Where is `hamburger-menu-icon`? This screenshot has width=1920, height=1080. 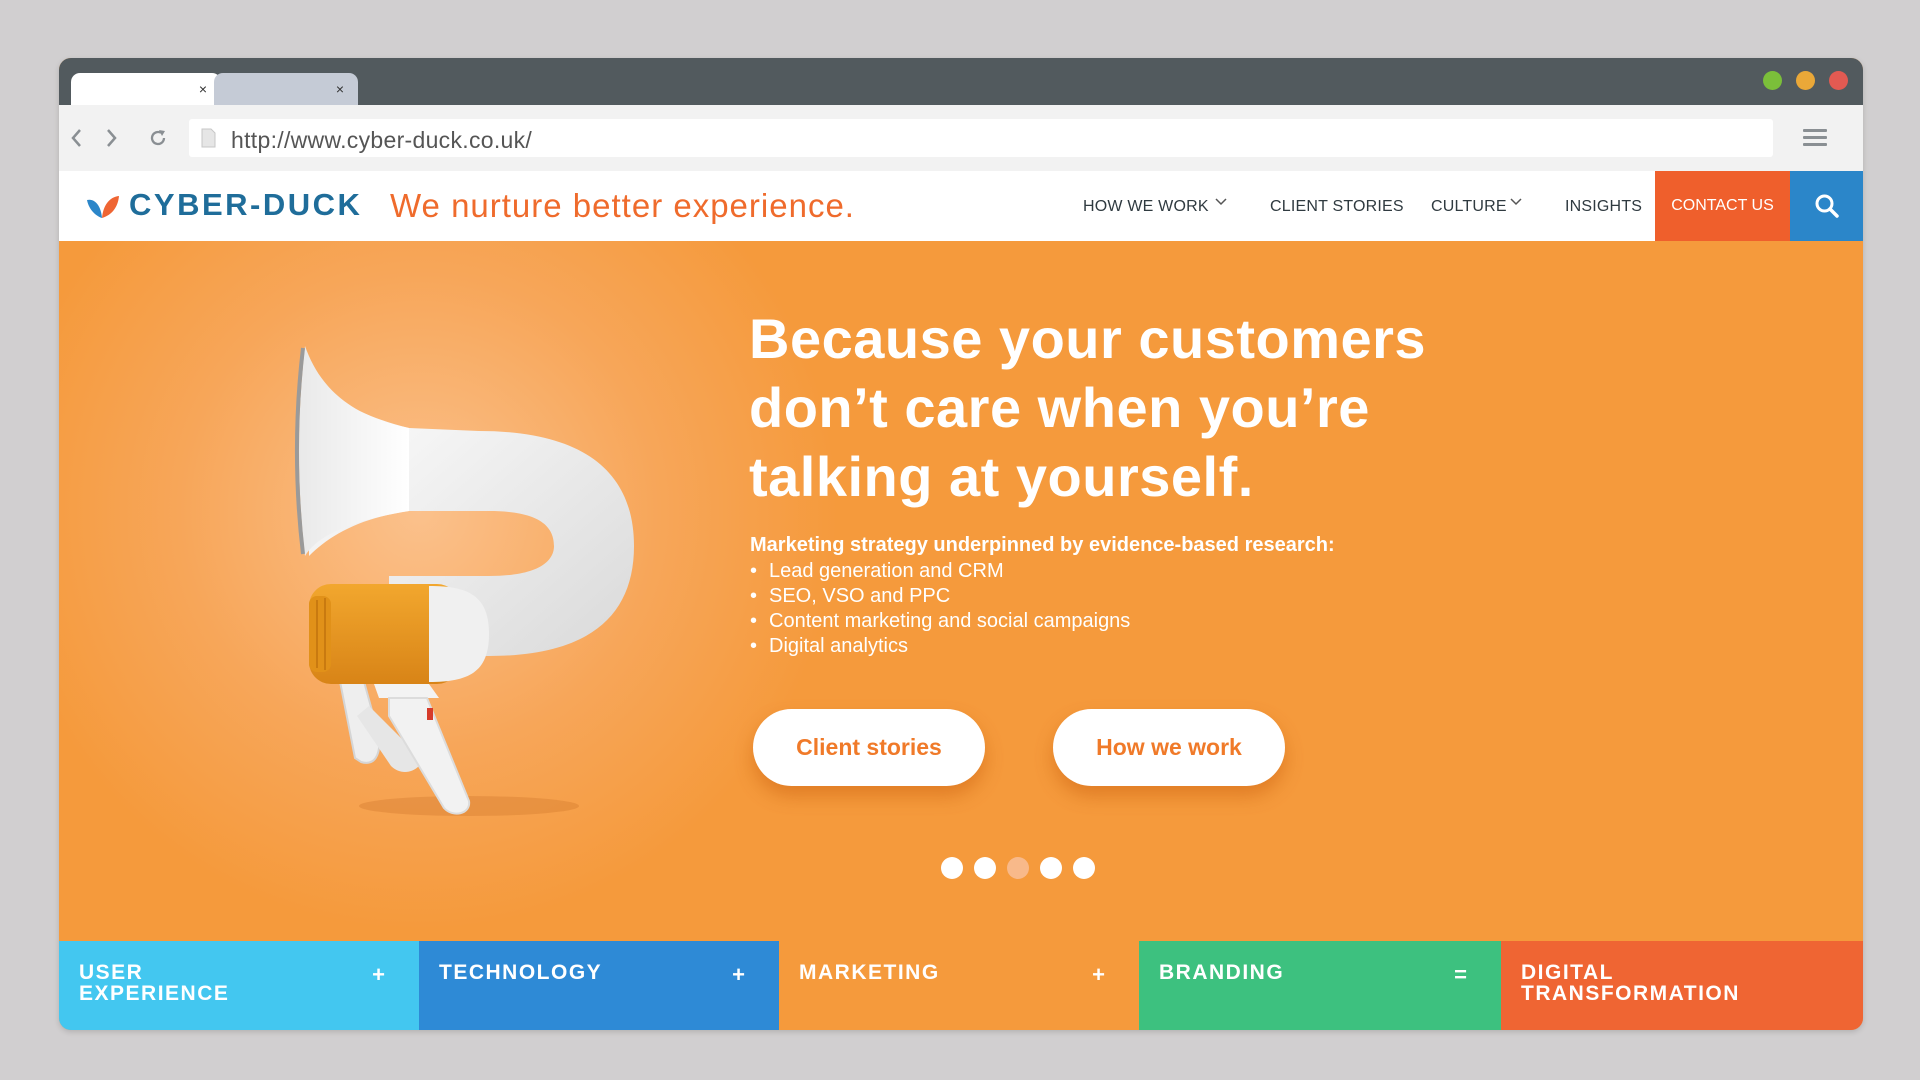 hamburger-menu-icon is located at coordinates (1815, 138).